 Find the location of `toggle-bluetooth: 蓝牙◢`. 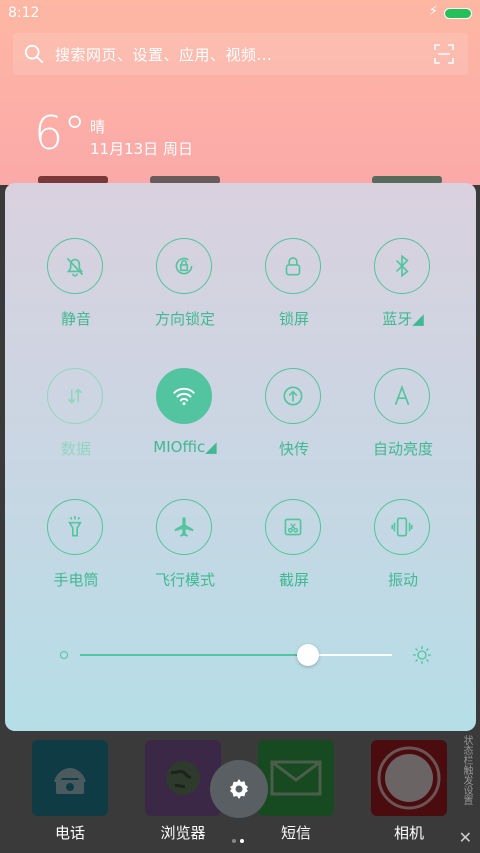

toggle-bluetooth: 蓝牙◢ is located at coordinates (403, 293).